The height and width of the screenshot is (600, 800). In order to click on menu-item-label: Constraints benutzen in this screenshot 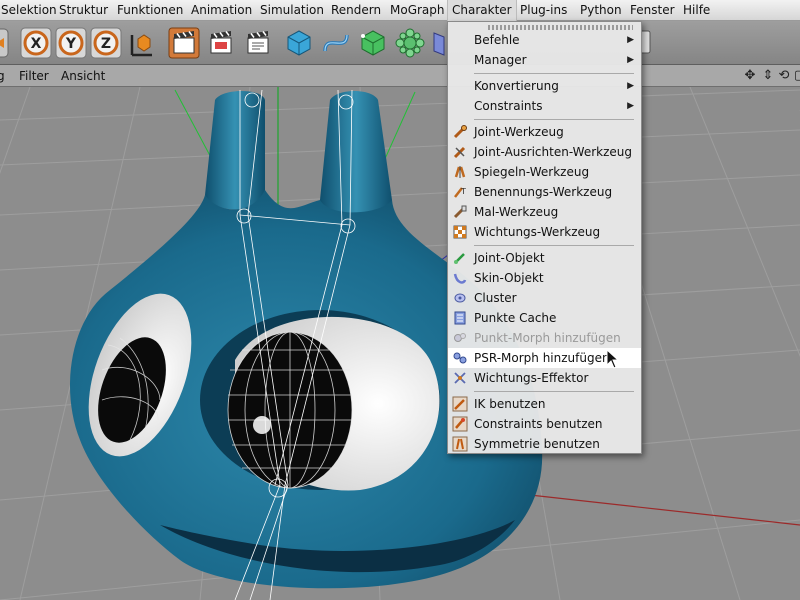, I will do `click(538, 424)`.